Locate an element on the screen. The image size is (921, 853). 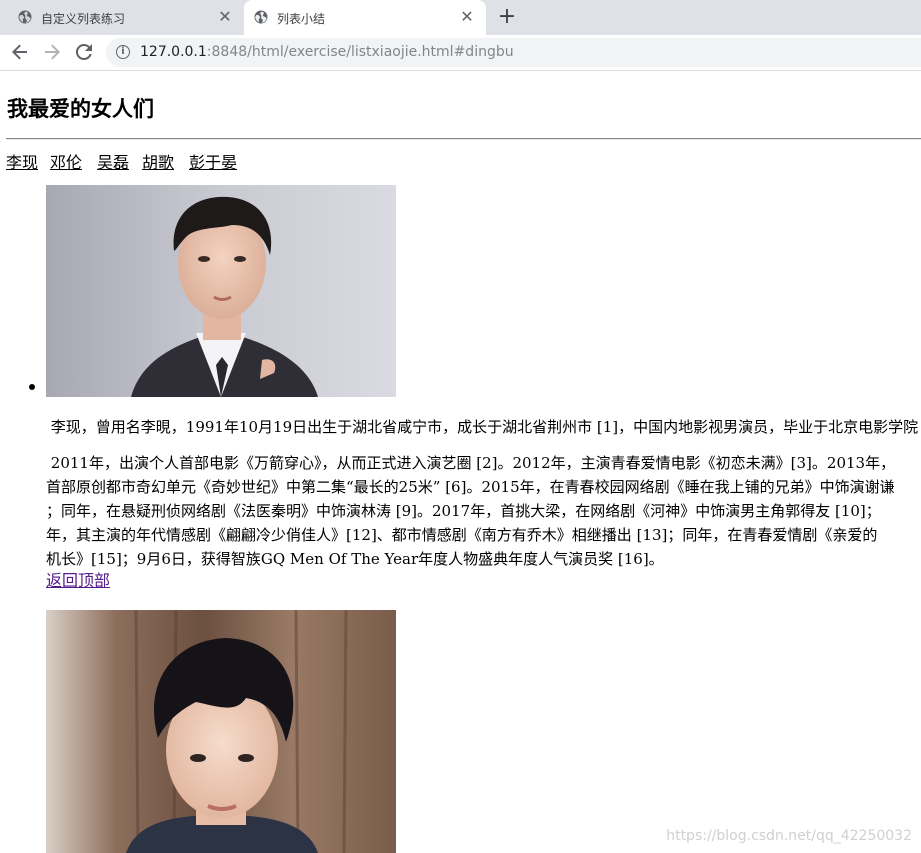
url-host: 127.0.0.1 is located at coordinates (173, 52).